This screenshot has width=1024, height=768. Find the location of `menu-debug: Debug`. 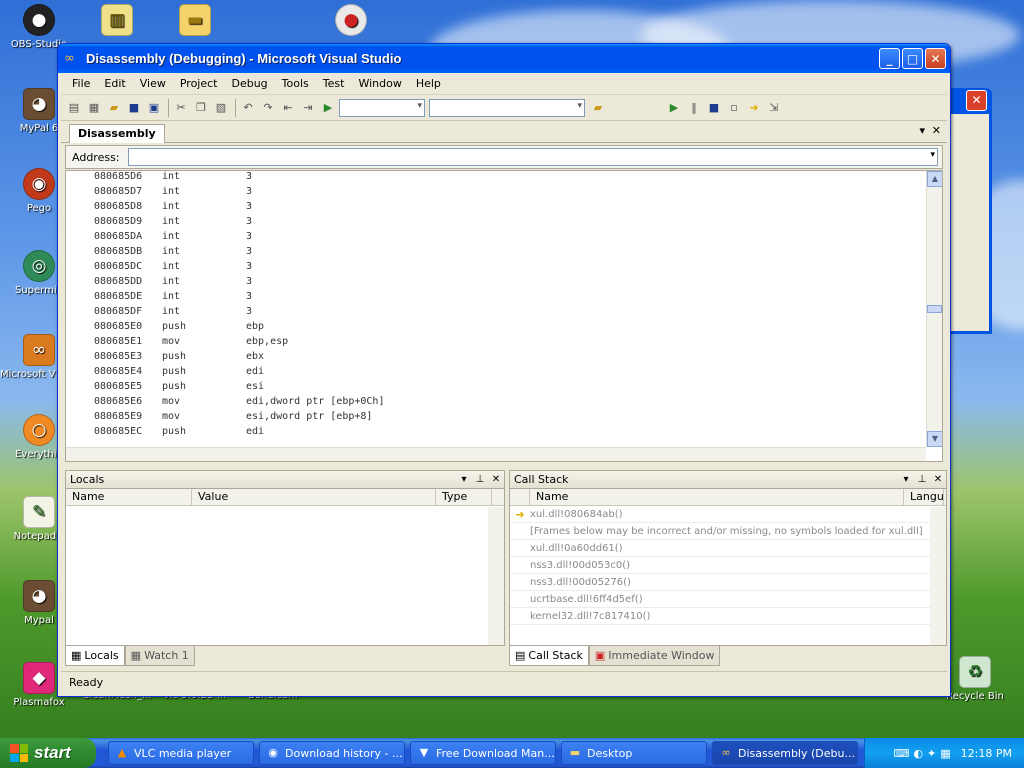

menu-debug: Debug is located at coordinates (249, 83).